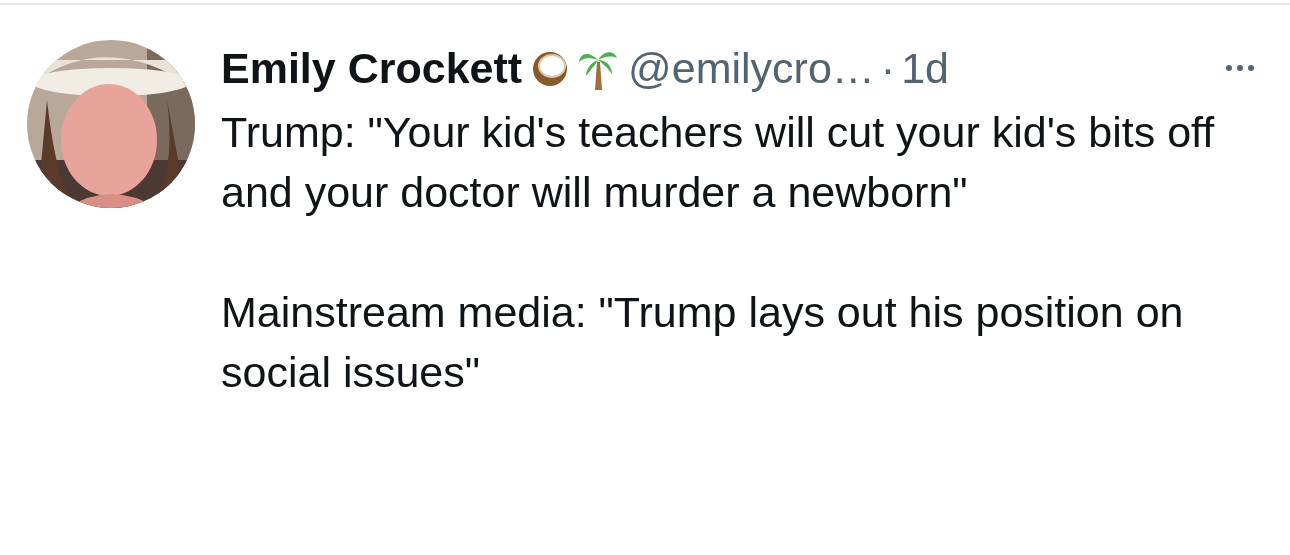 The height and width of the screenshot is (555, 1290). Describe the element at coordinates (1240, 68) in the screenshot. I see `more-icon` at that location.